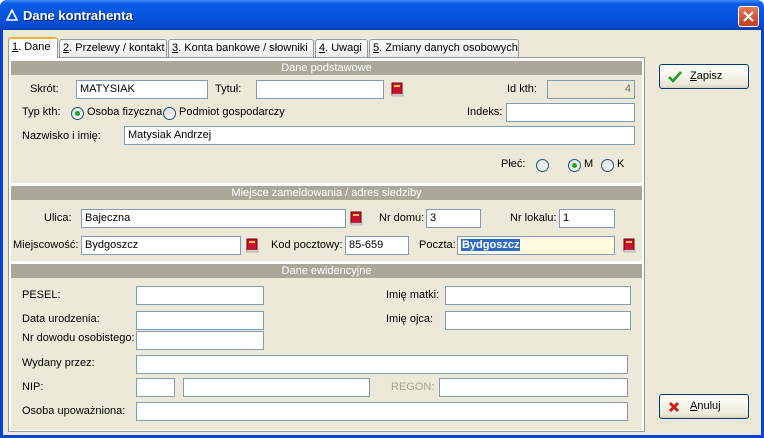  What do you see at coordinates (413, 295) in the screenshot?
I see `mother-label: Imię matki:` at bounding box center [413, 295].